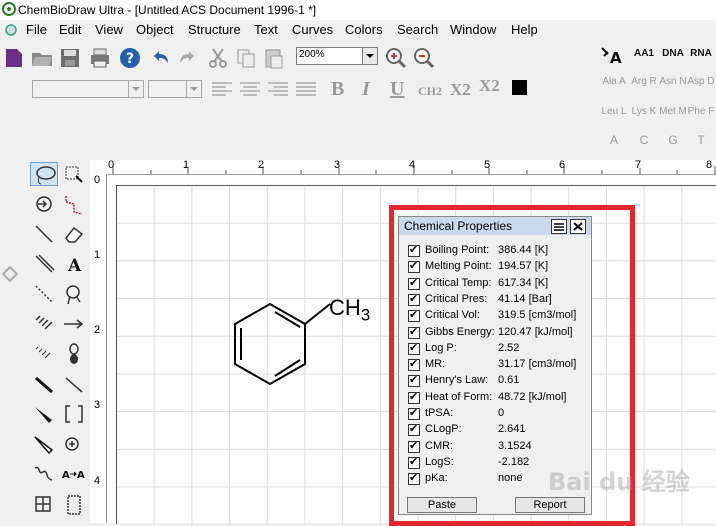 This screenshot has height=526, width=716. I want to click on eraser-tool, so click(74, 234).